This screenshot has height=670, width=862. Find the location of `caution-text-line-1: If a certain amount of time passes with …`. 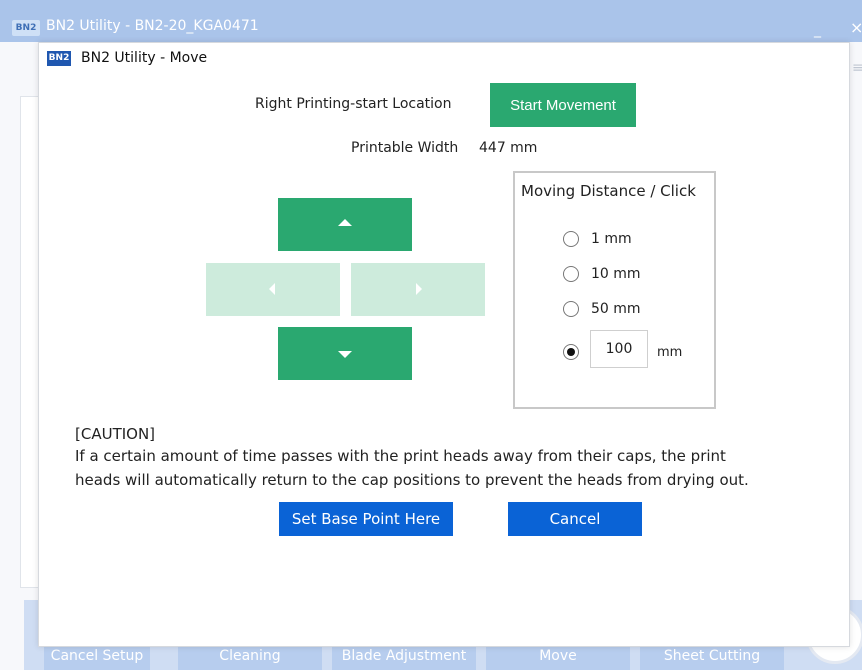

caution-text-line-1: If a certain amount of time passes with … is located at coordinates (400, 456).